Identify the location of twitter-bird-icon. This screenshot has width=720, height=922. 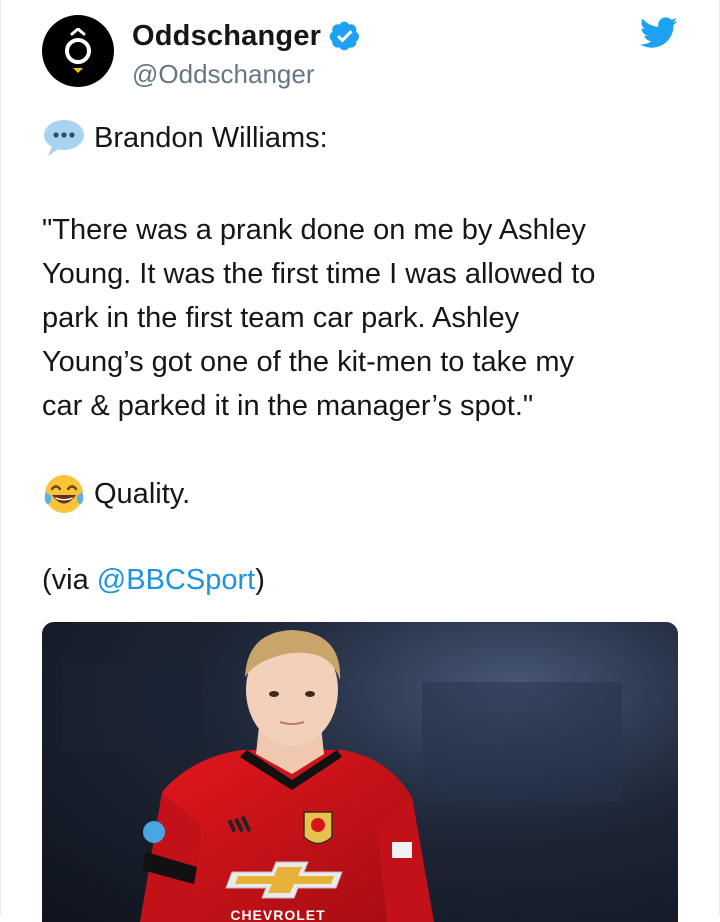
(659, 33).